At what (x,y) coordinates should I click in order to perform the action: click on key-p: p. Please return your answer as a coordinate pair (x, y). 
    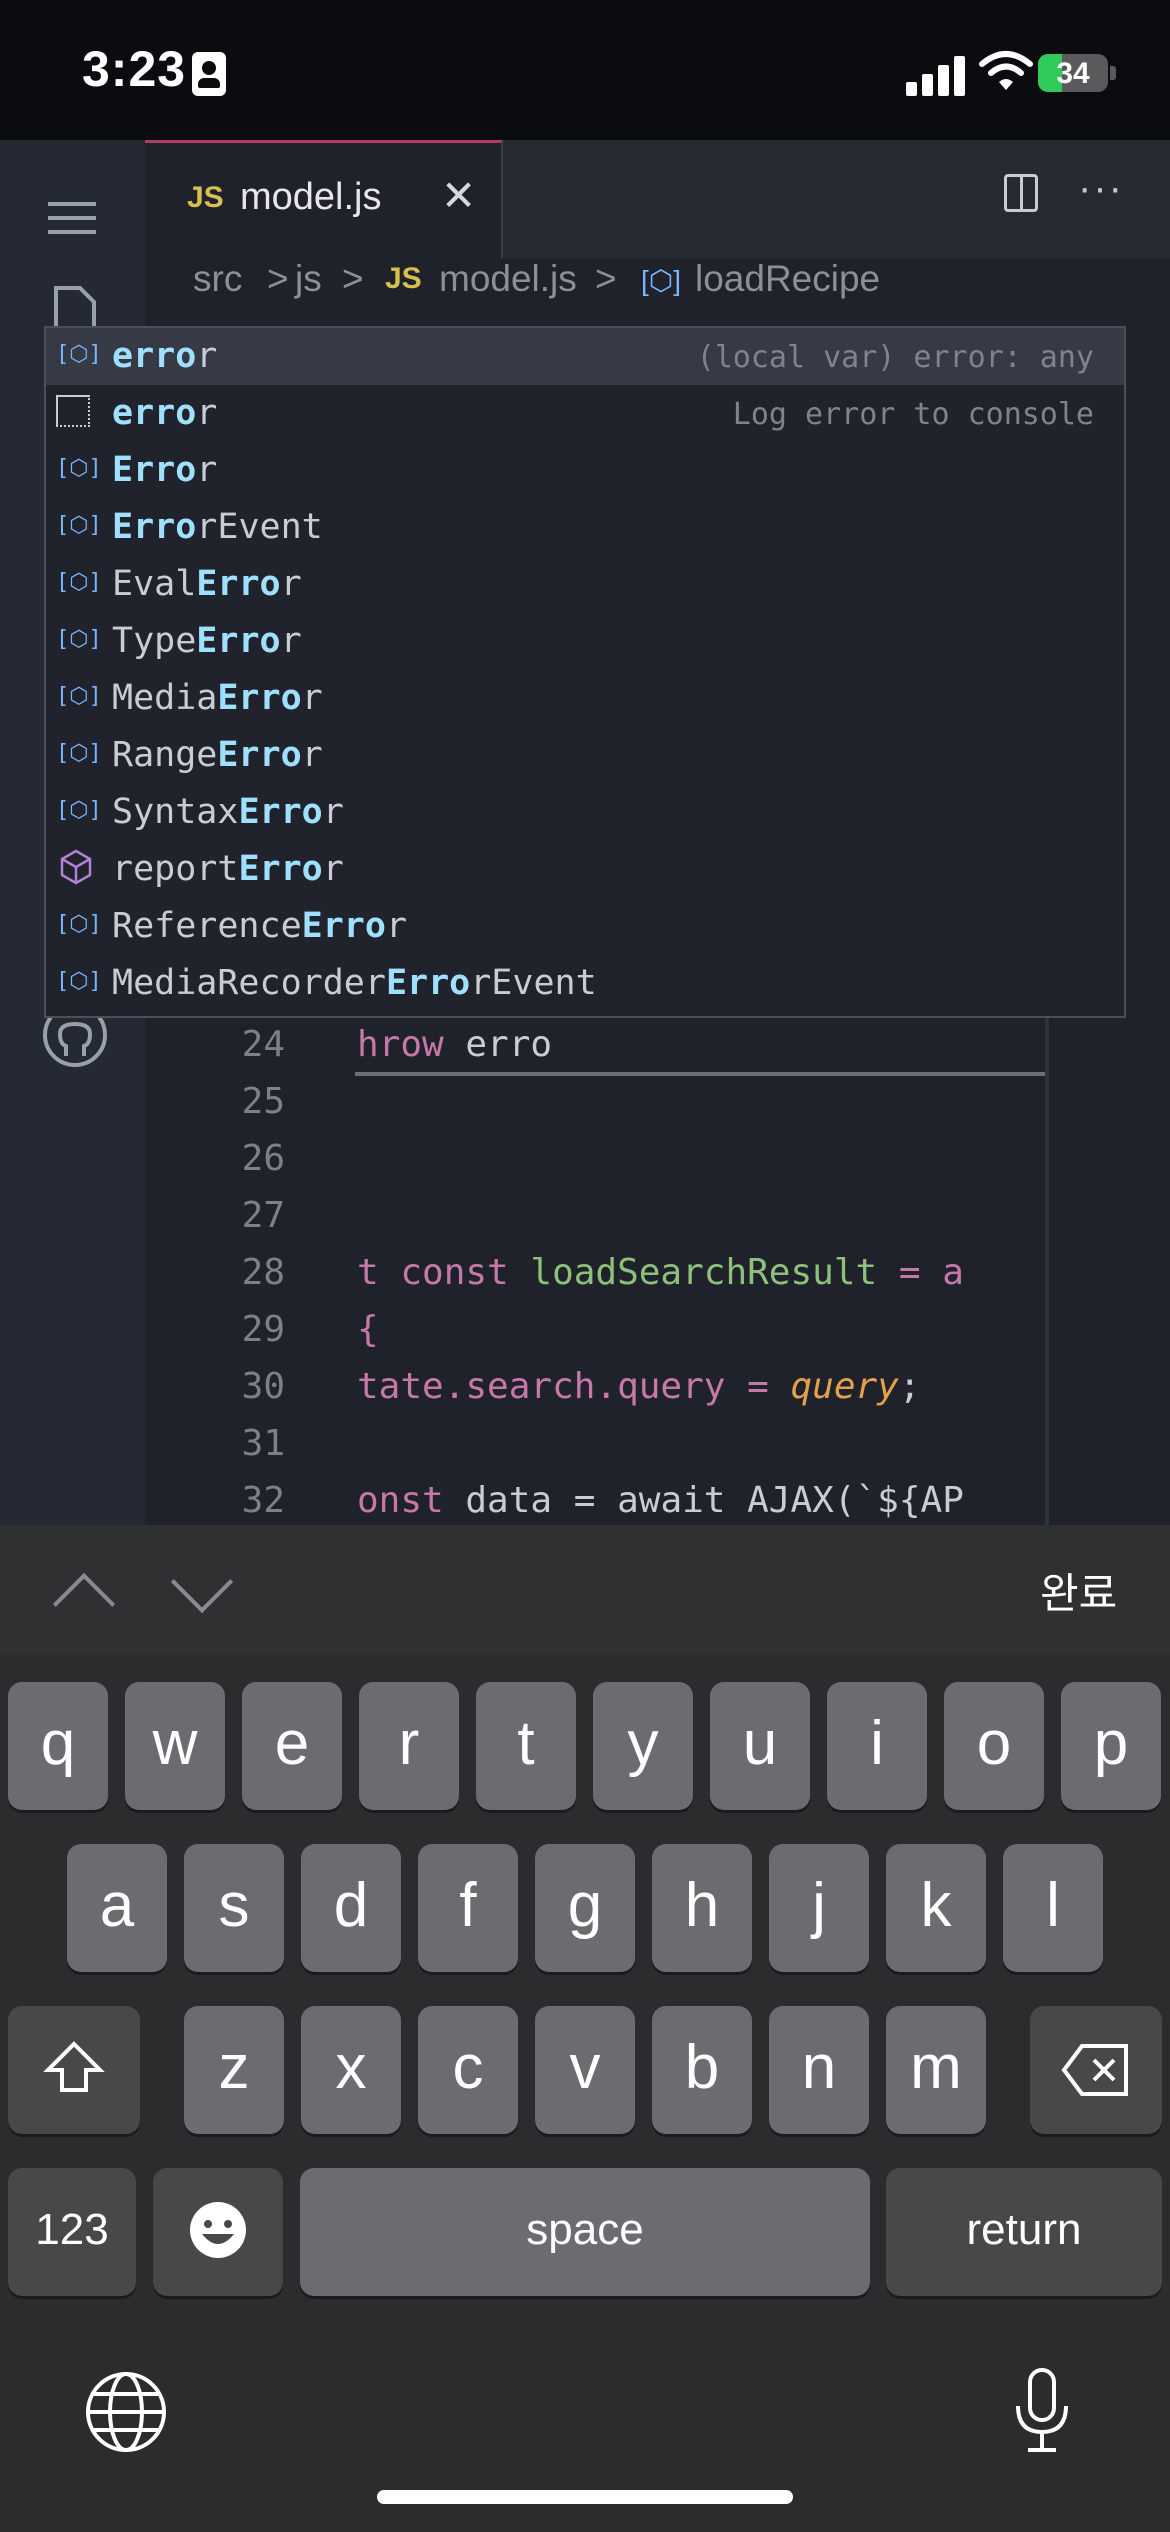
    Looking at the image, I should click on (1111, 1746).